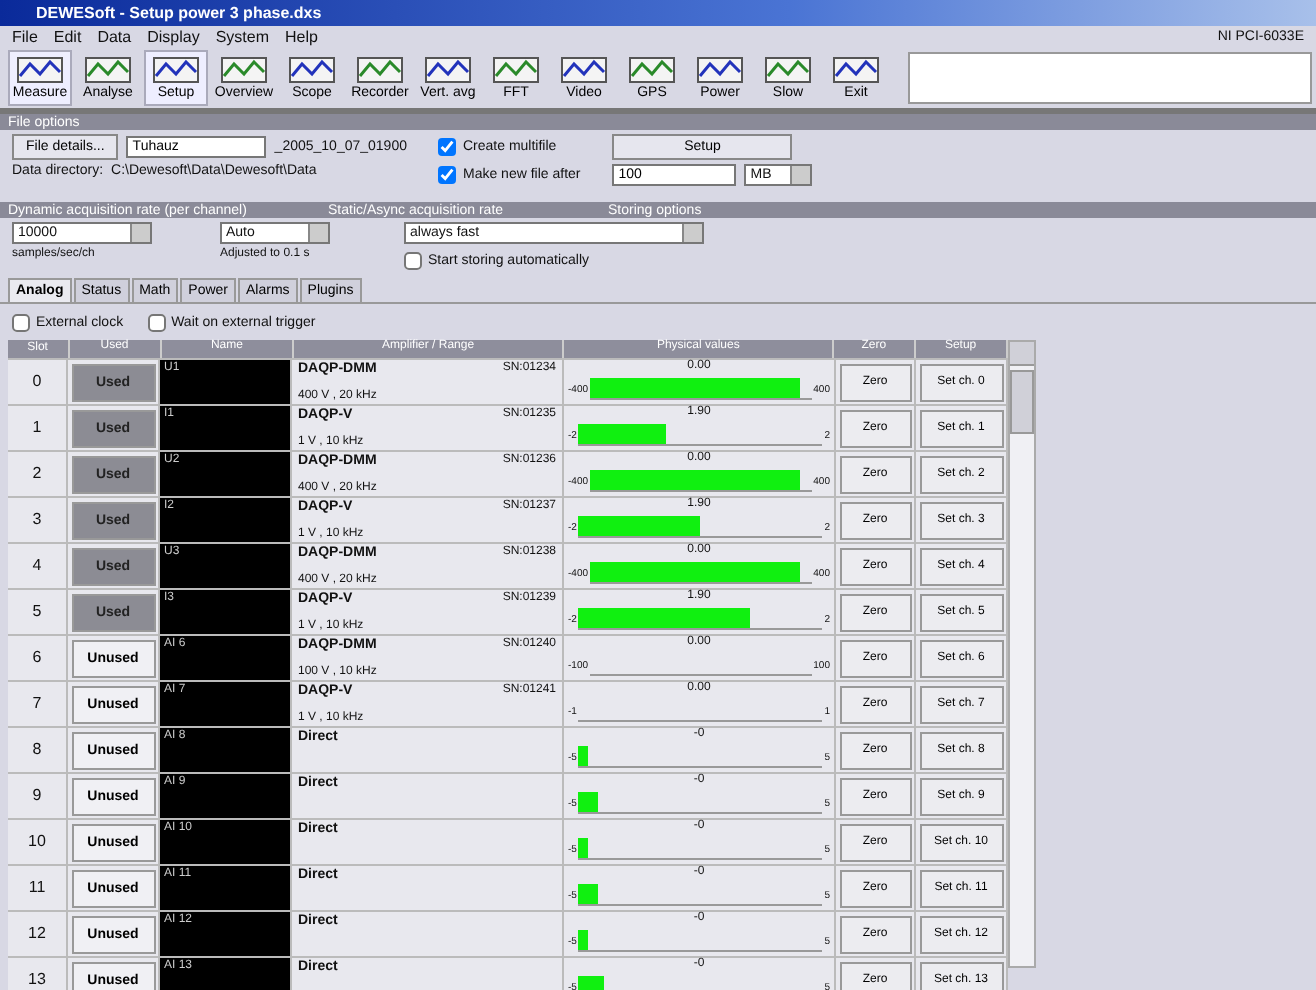 Image resolution: width=1316 pixels, height=990 pixels. What do you see at coordinates (242, 37) in the screenshot?
I see `menu-item: System` at bounding box center [242, 37].